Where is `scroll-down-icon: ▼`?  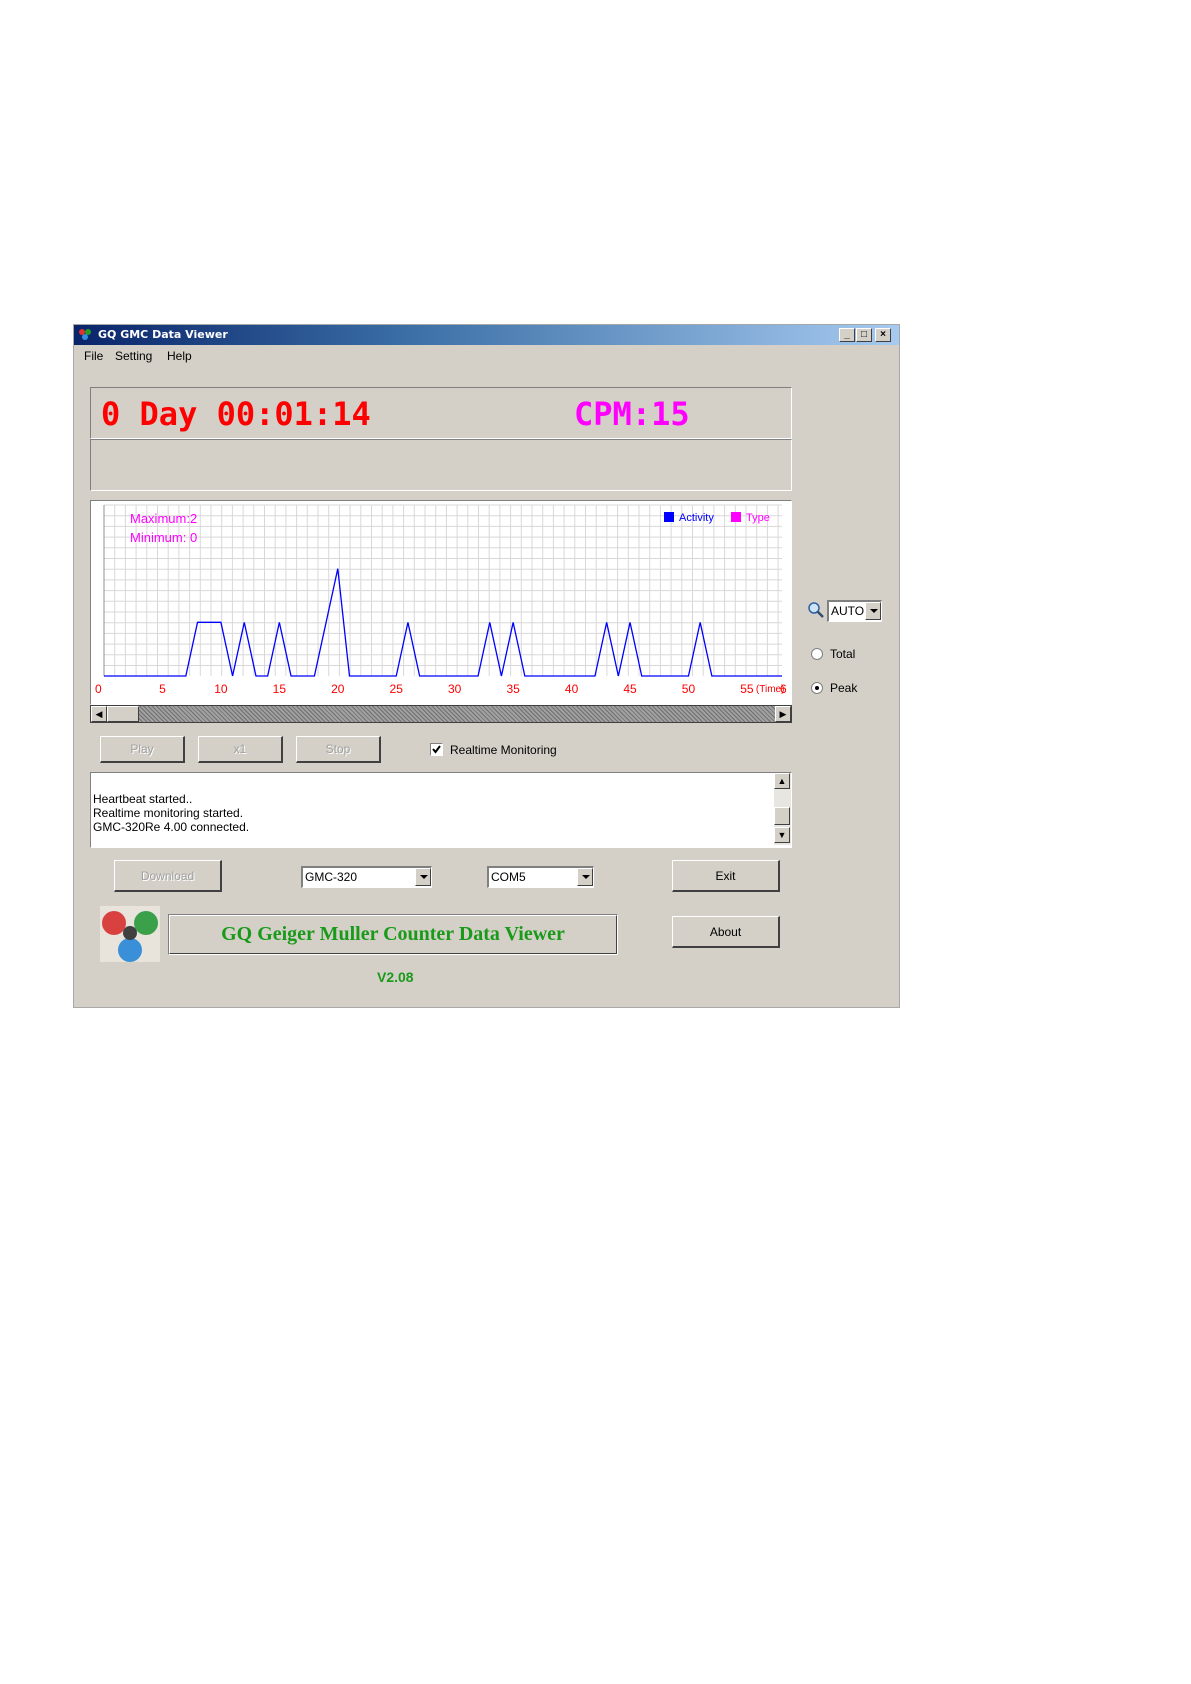 scroll-down-icon: ▼ is located at coordinates (782, 835).